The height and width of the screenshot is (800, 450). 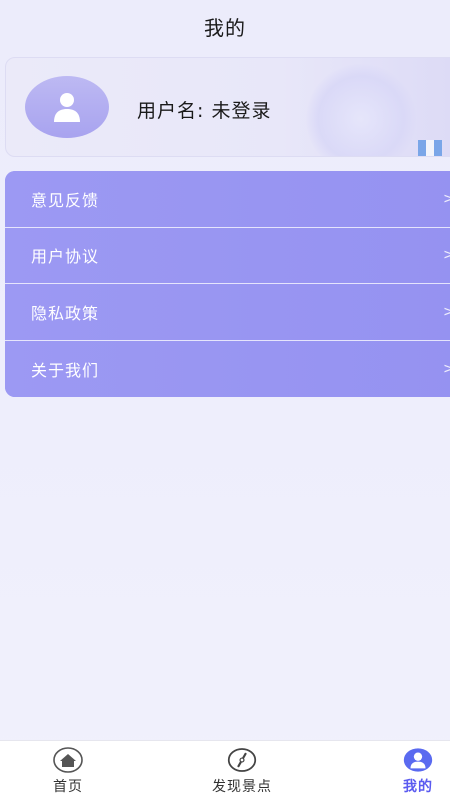 What do you see at coordinates (227, 255) in the screenshot?
I see `menu-item-user-agreement: 用户协议 >` at bounding box center [227, 255].